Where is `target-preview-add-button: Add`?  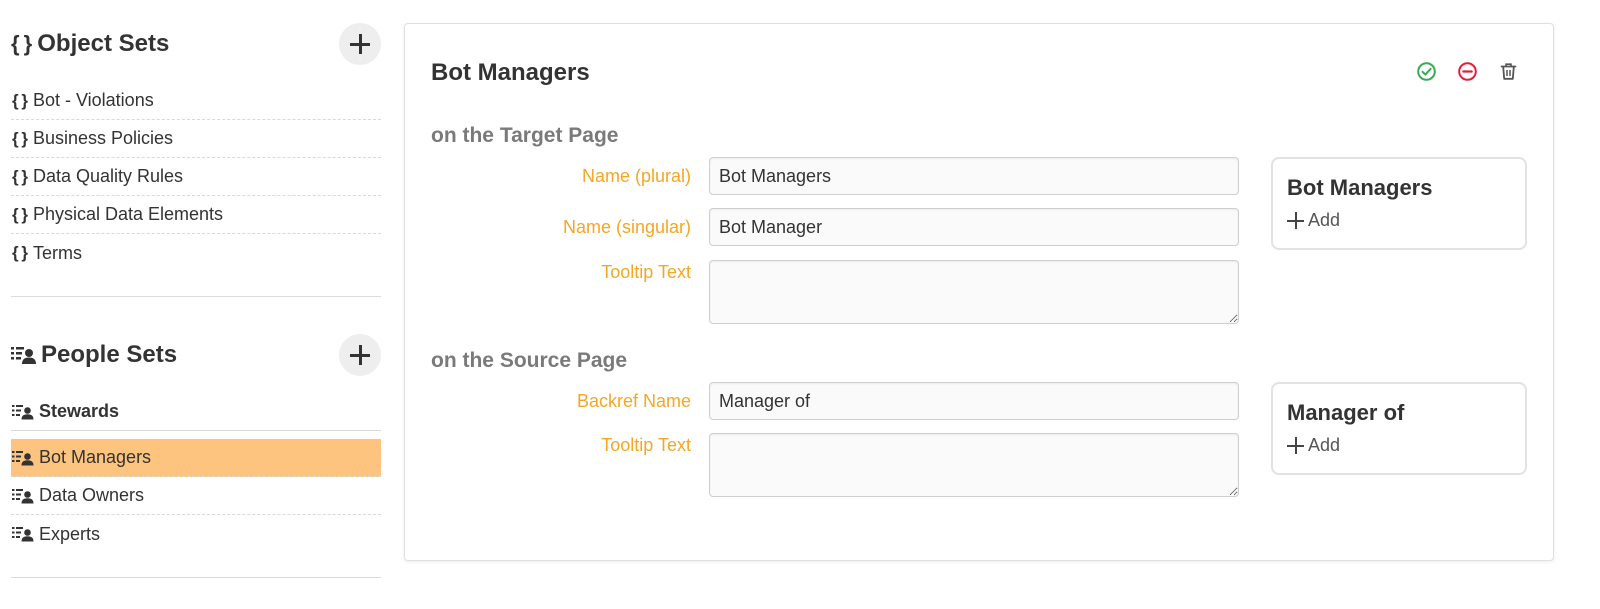 target-preview-add-button: Add is located at coordinates (1399, 220).